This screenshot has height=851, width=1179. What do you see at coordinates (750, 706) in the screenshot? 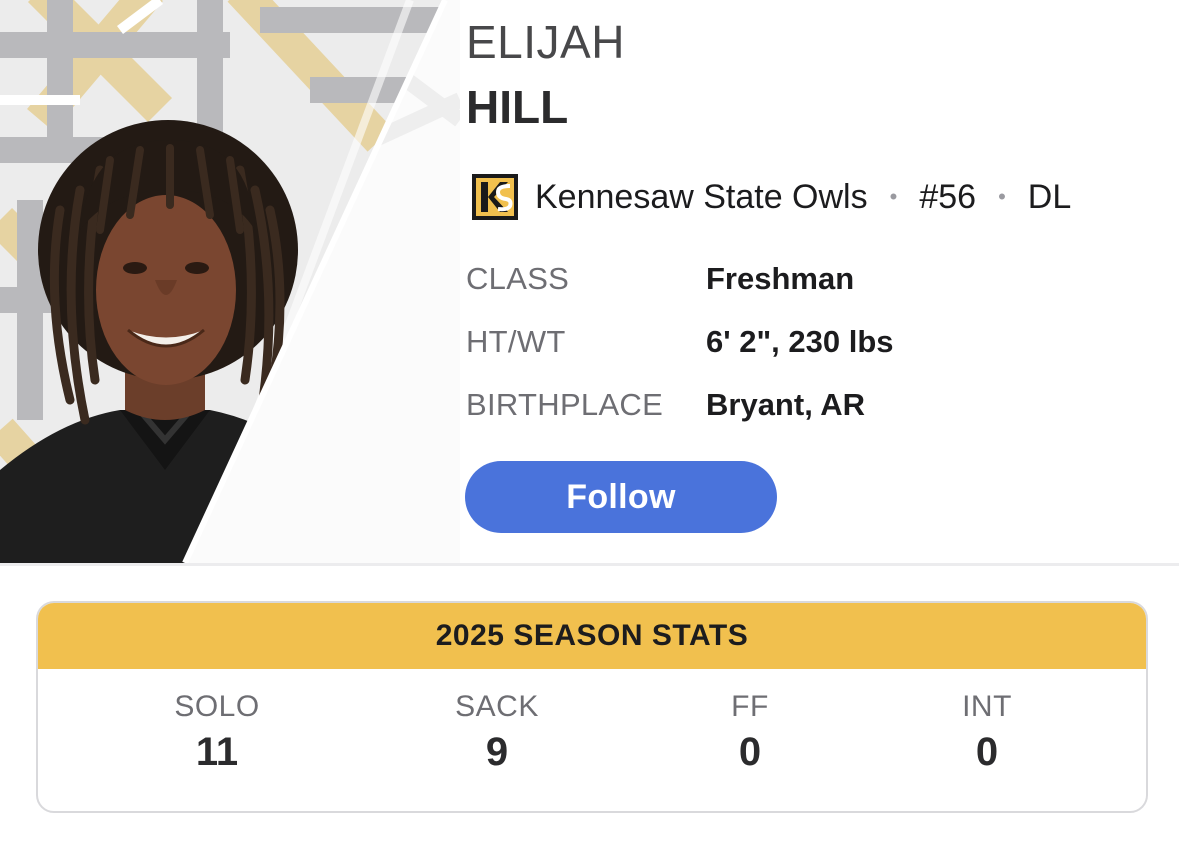
I see `stat-label: FF` at bounding box center [750, 706].